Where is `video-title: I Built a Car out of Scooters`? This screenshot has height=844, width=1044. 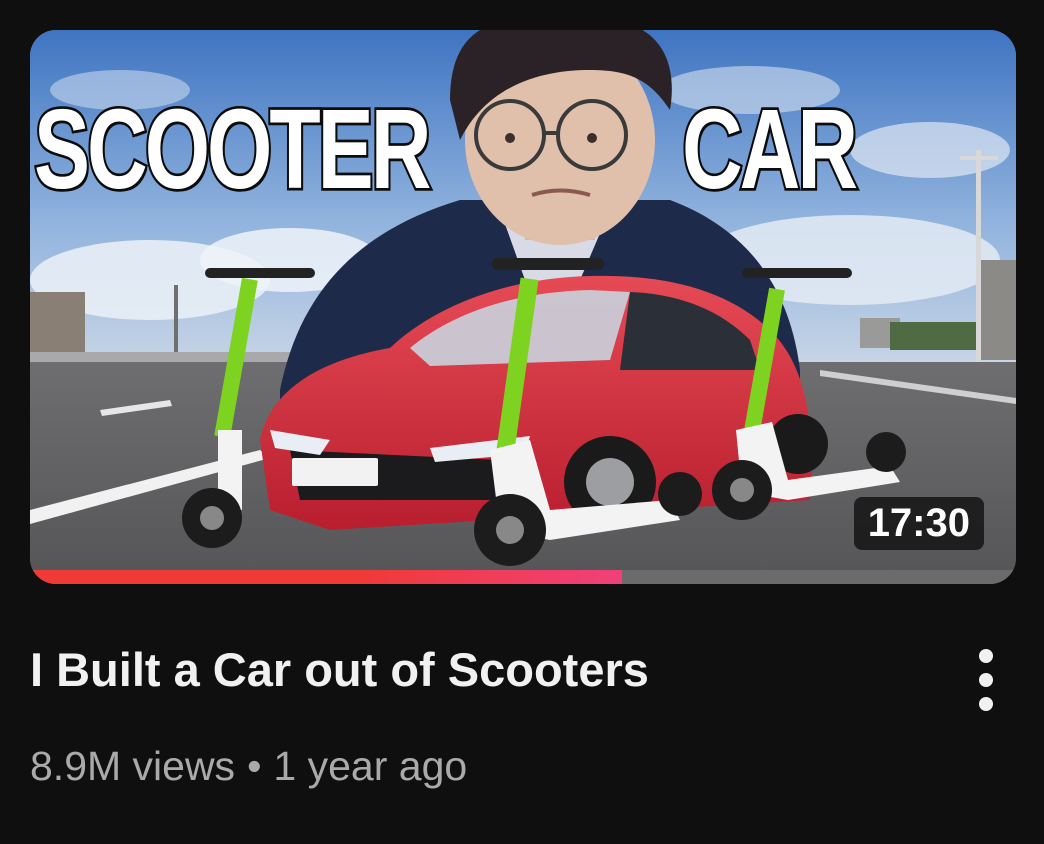 video-title: I Built a Car out of Scooters is located at coordinates (339, 669).